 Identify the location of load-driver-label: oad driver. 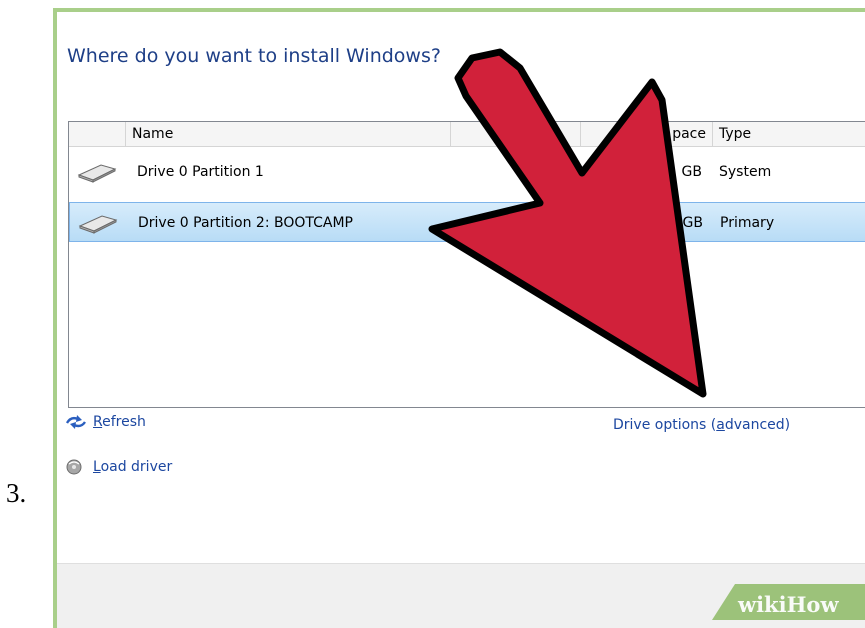
(136, 467).